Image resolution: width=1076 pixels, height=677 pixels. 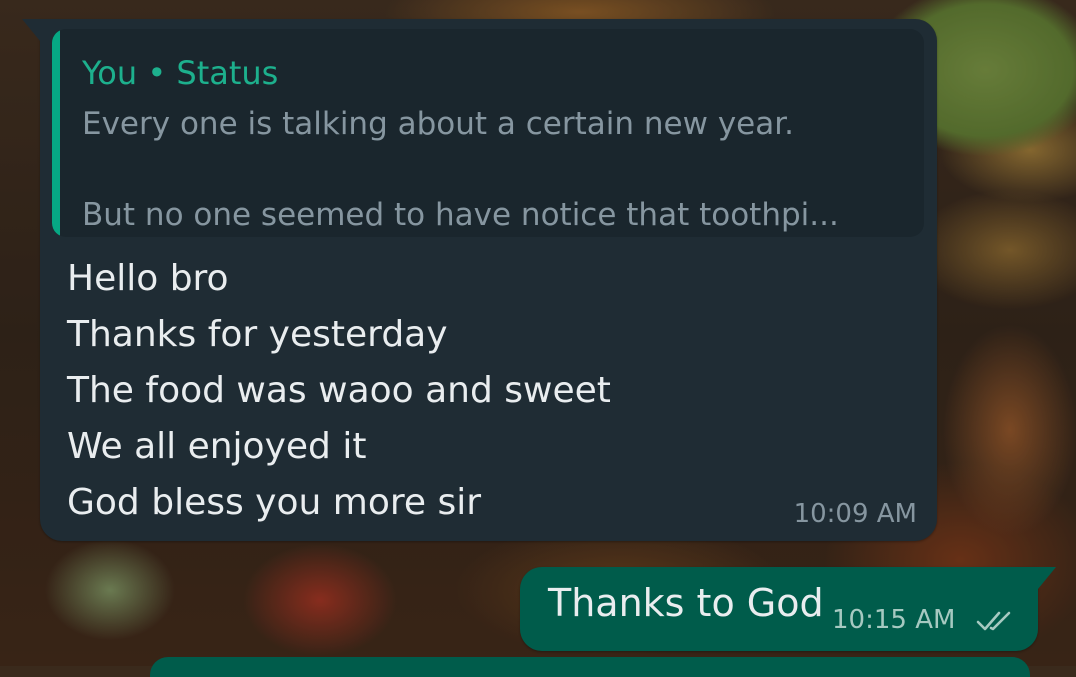 What do you see at coordinates (686, 603) in the screenshot?
I see `message-text: Thanks to God` at bounding box center [686, 603].